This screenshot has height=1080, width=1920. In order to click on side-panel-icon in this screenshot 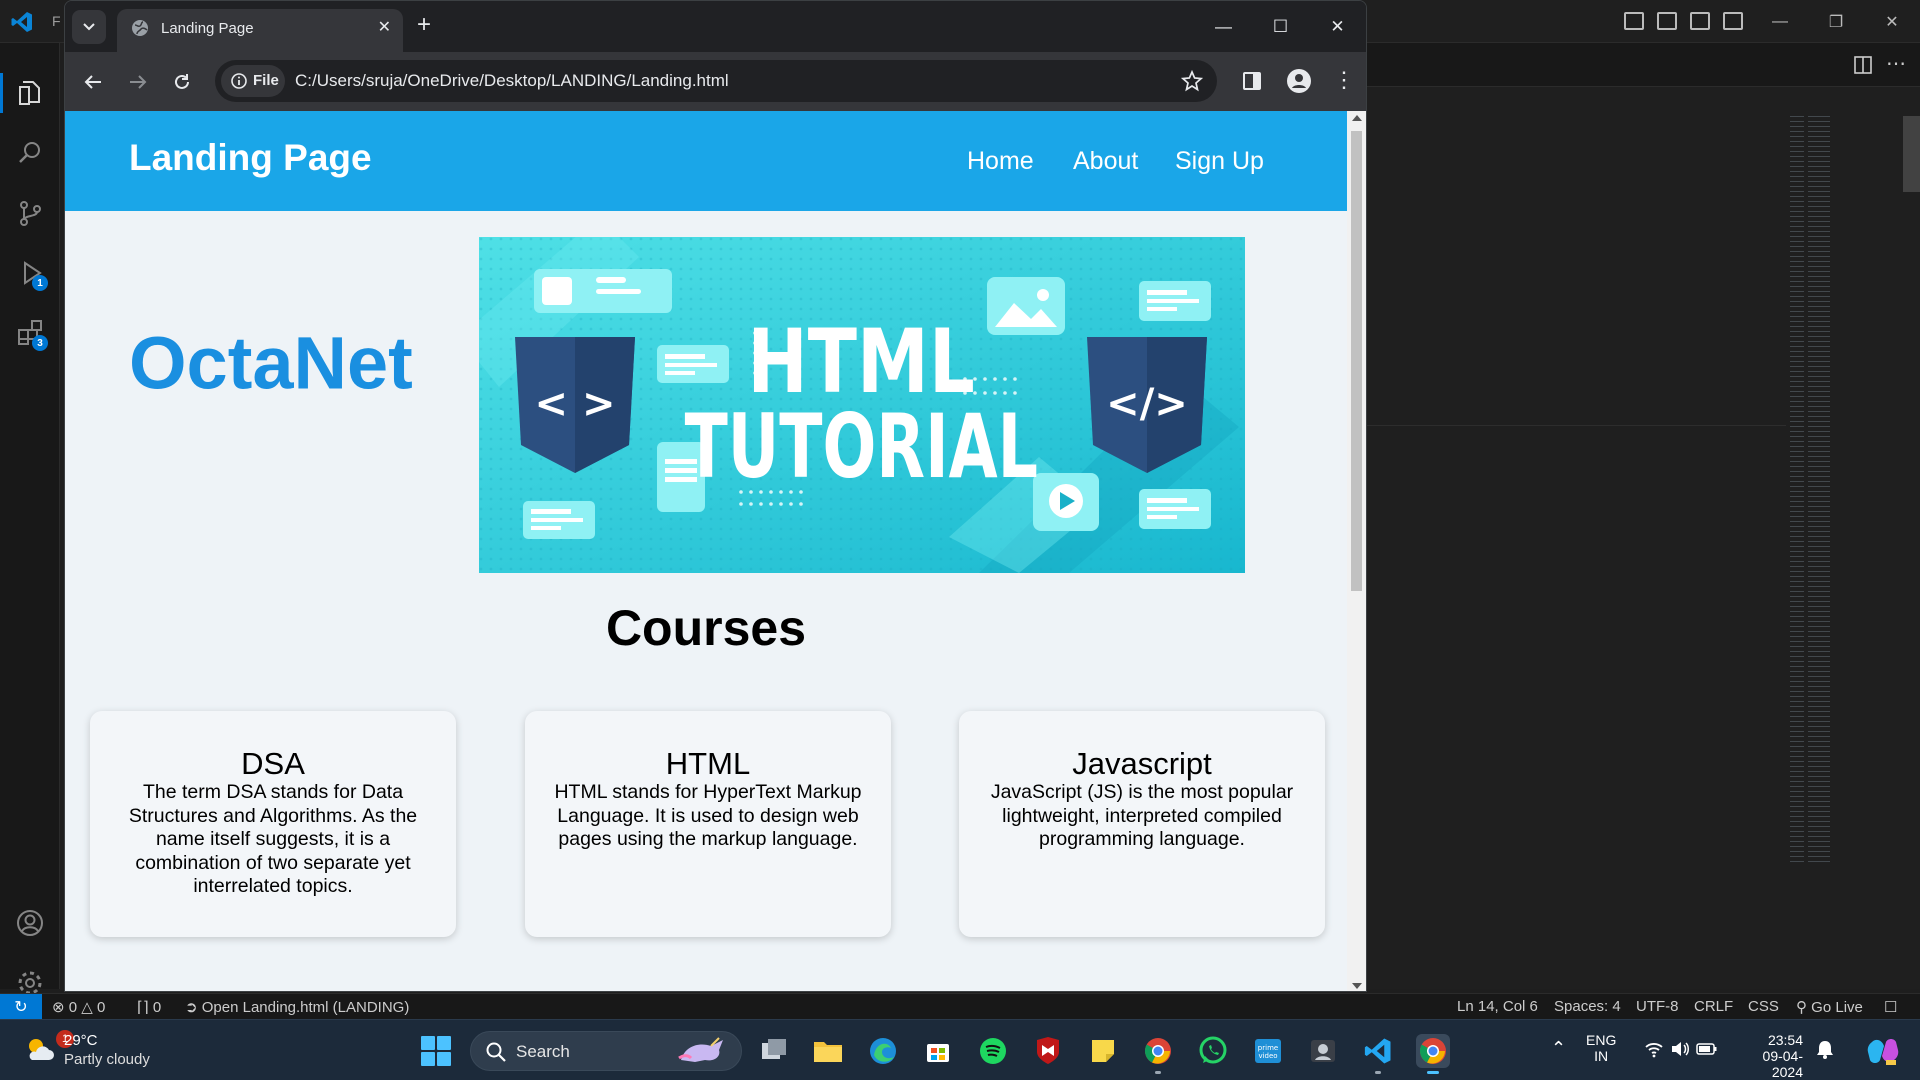, I will do `click(1252, 81)`.